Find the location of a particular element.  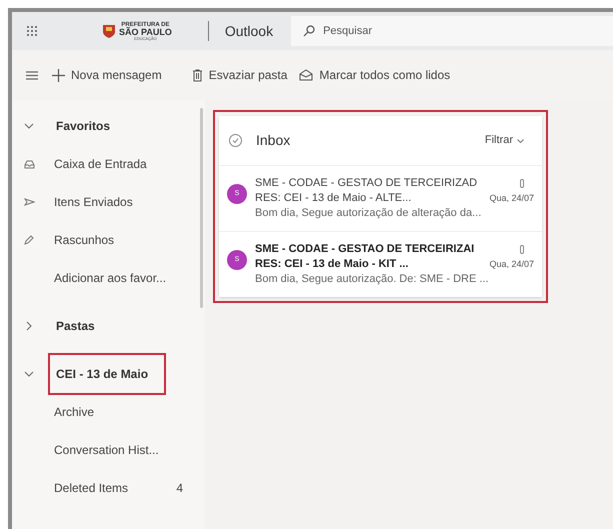

unread-count: 4 is located at coordinates (179, 488).